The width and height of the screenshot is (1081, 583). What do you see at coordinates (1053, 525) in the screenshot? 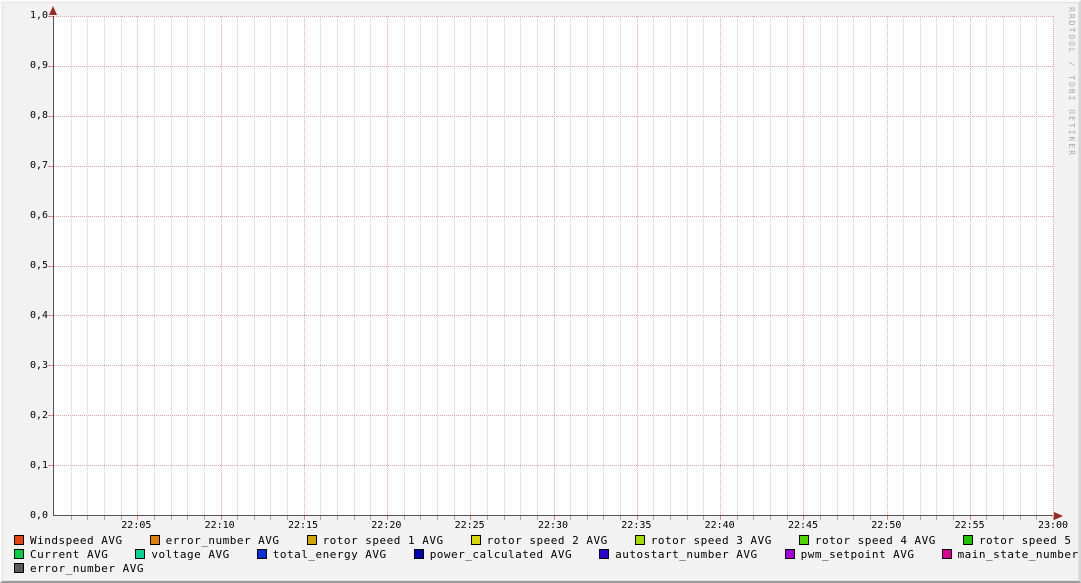
I see `x-axis-label: 23:00` at bounding box center [1053, 525].